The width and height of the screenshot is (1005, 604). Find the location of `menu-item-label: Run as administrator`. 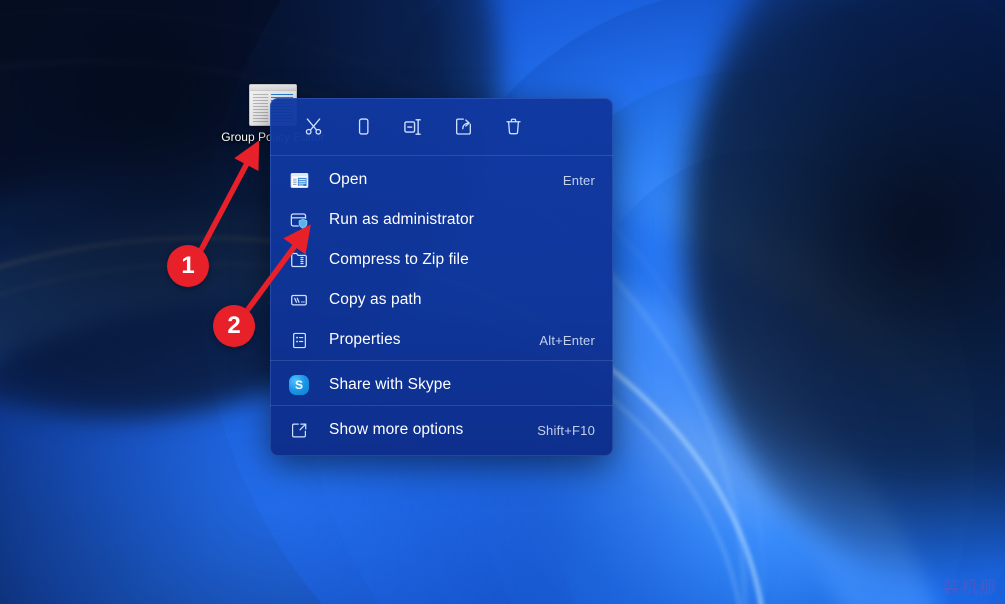

menu-item-label: Run as administrator is located at coordinates (402, 219).